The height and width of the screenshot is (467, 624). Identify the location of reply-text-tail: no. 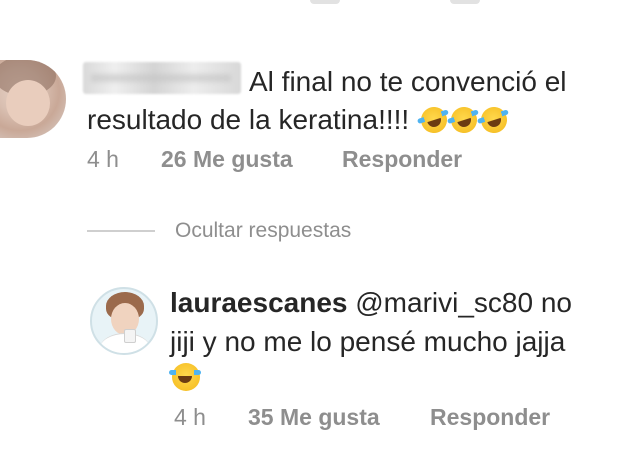
(552, 302).